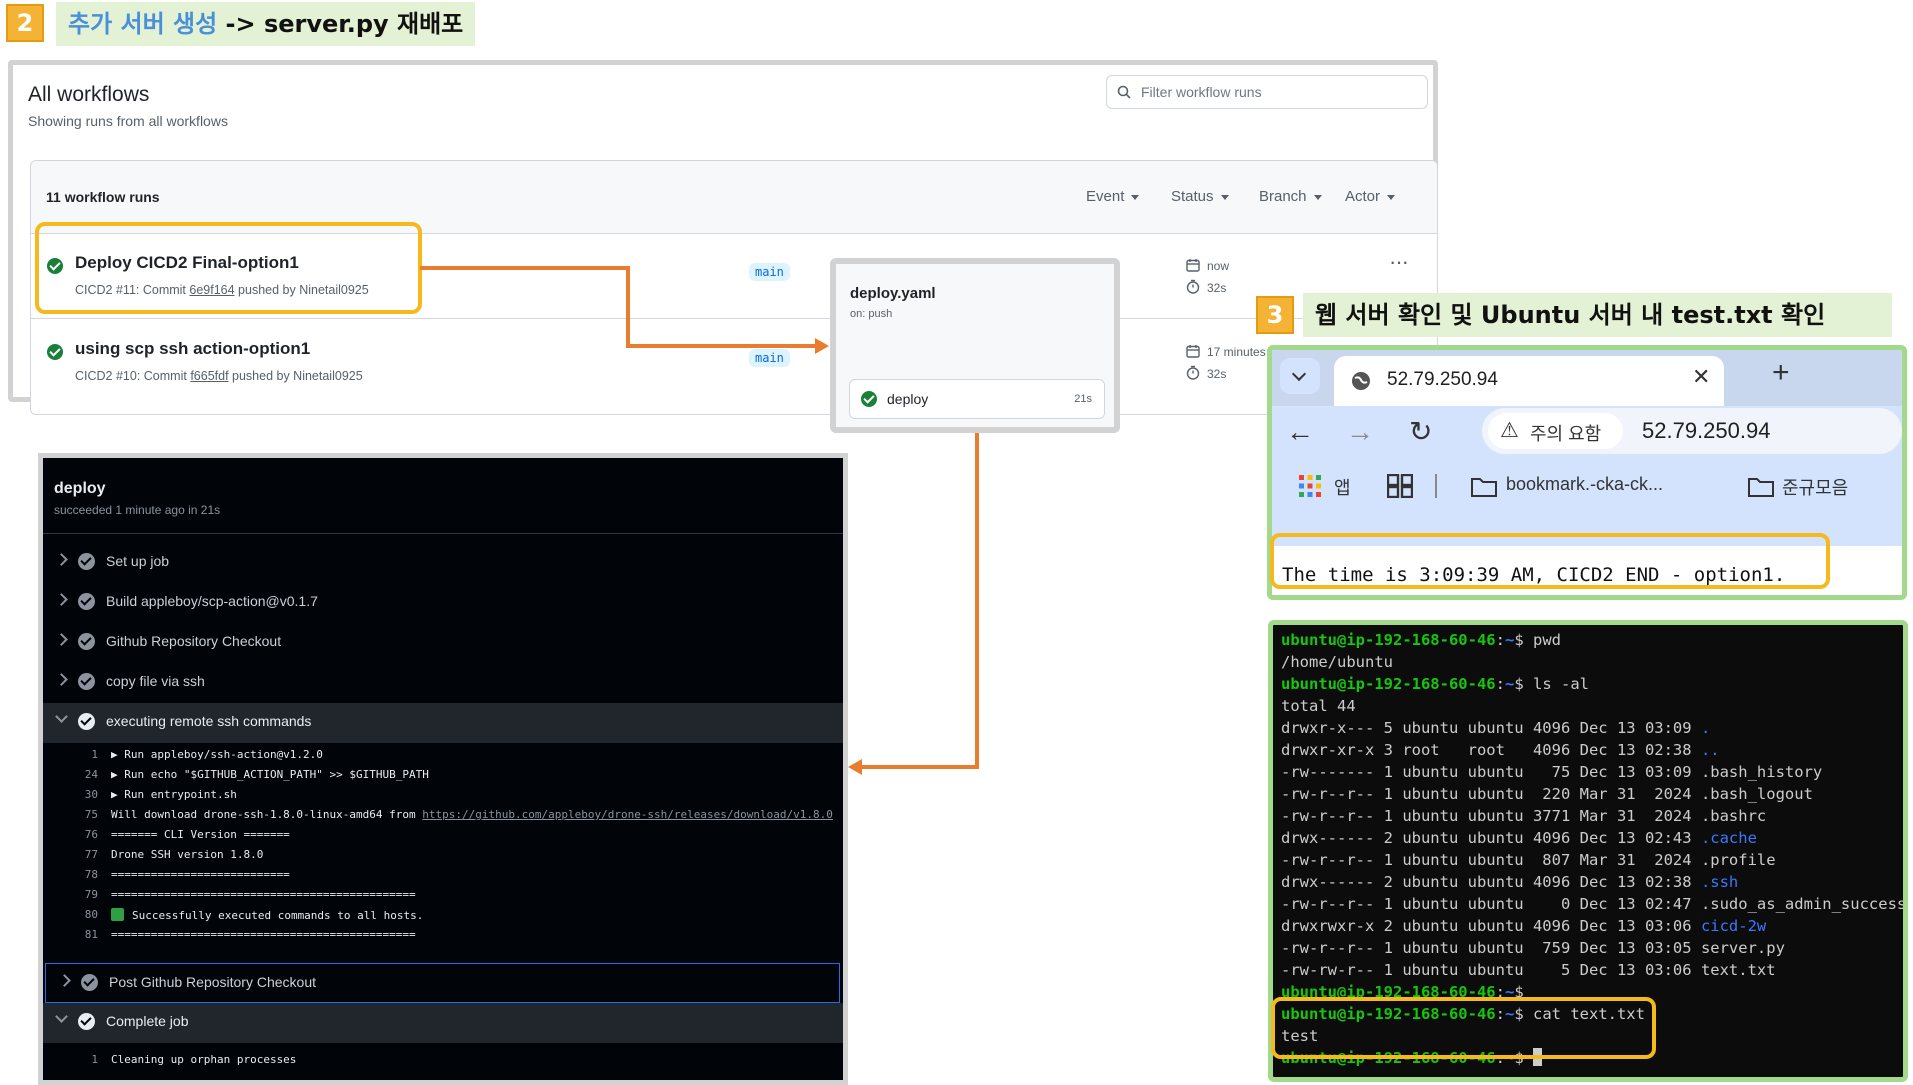 The image size is (1913, 1085). What do you see at coordinates (1738, 860) in the screenshot?
I see `ls-entry-name: .profile` at bounding box center [1738, 860].